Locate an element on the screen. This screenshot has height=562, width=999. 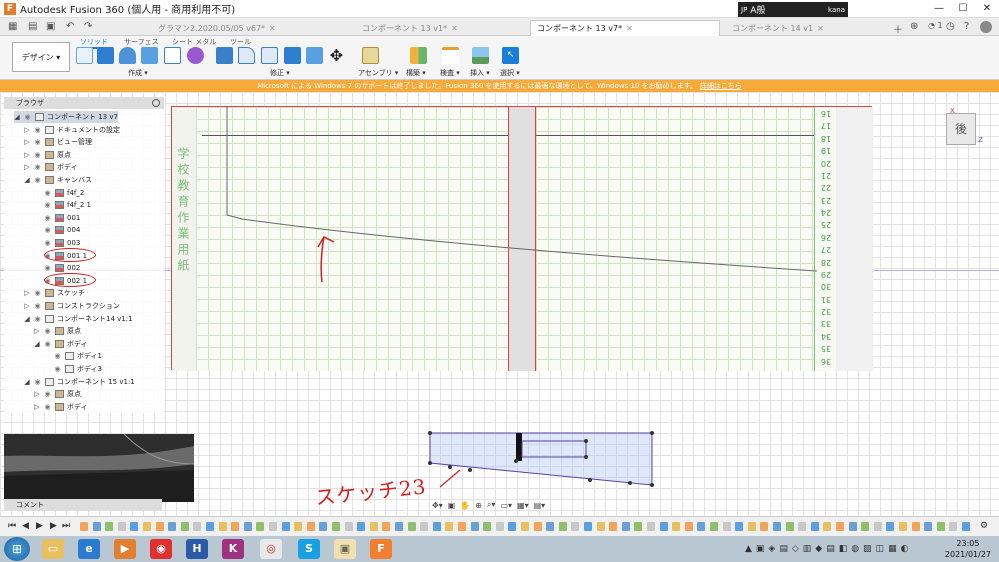
explorer-icon: ▭ is located at coordinates (53, 549).